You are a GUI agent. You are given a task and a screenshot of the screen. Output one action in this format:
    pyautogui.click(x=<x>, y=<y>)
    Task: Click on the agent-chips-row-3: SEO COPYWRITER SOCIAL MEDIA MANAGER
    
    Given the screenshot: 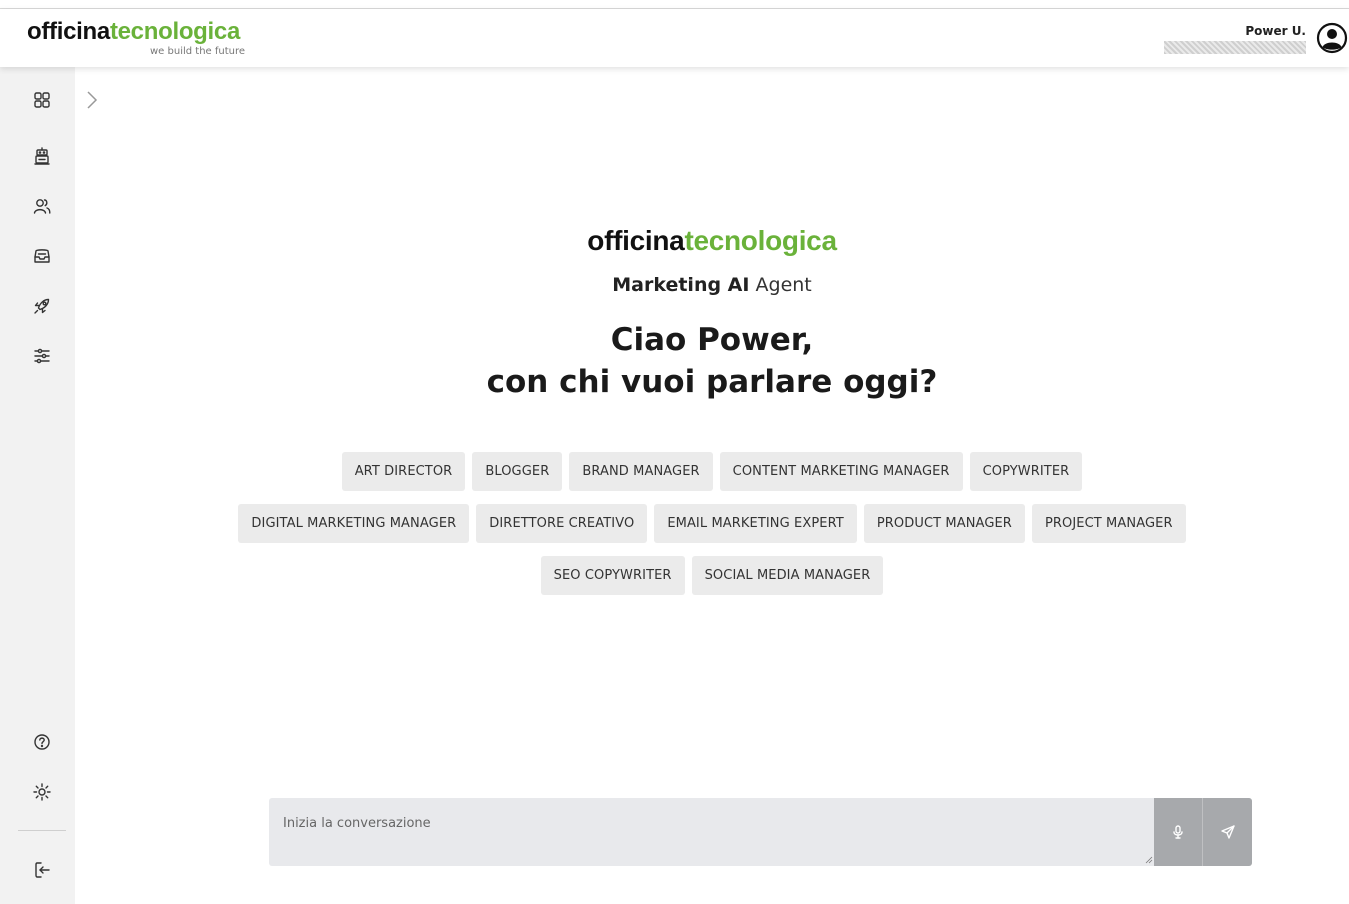 What is the action you would take?
    pyautogui.click(x=712, y=575)
    